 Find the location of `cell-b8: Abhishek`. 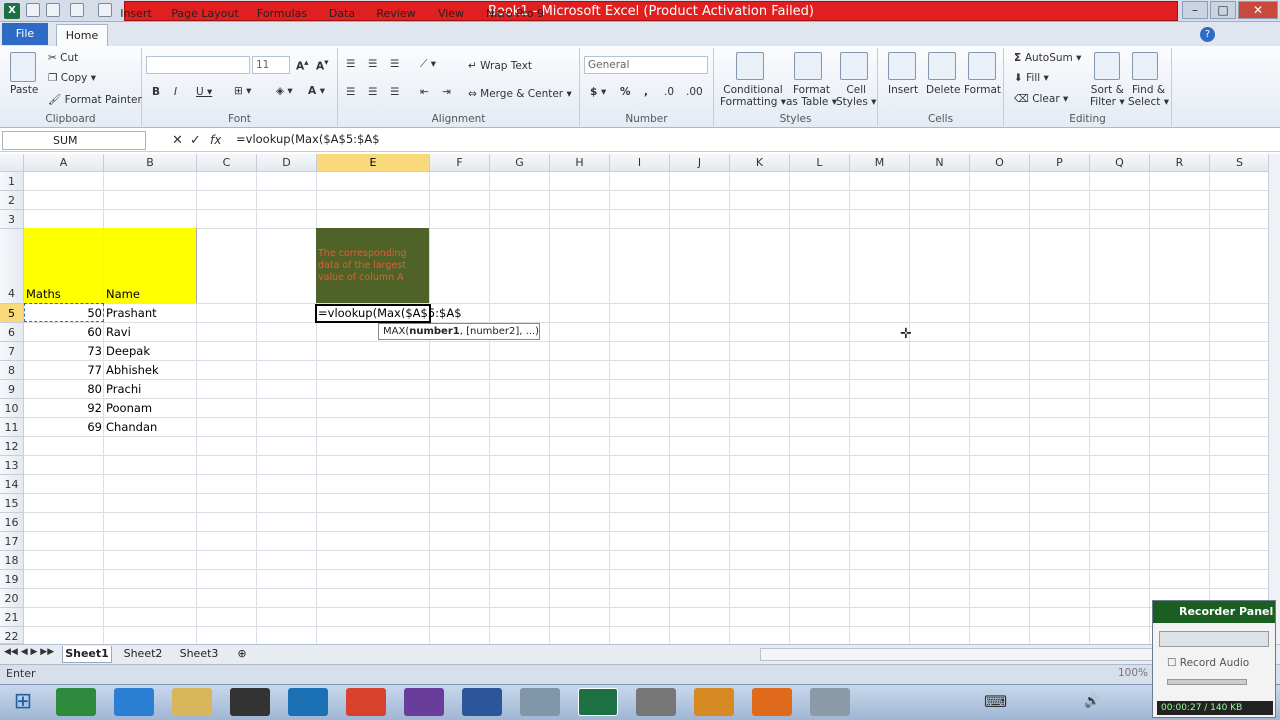

cell-b8: Abhishek is located at coordinates (132, 370).